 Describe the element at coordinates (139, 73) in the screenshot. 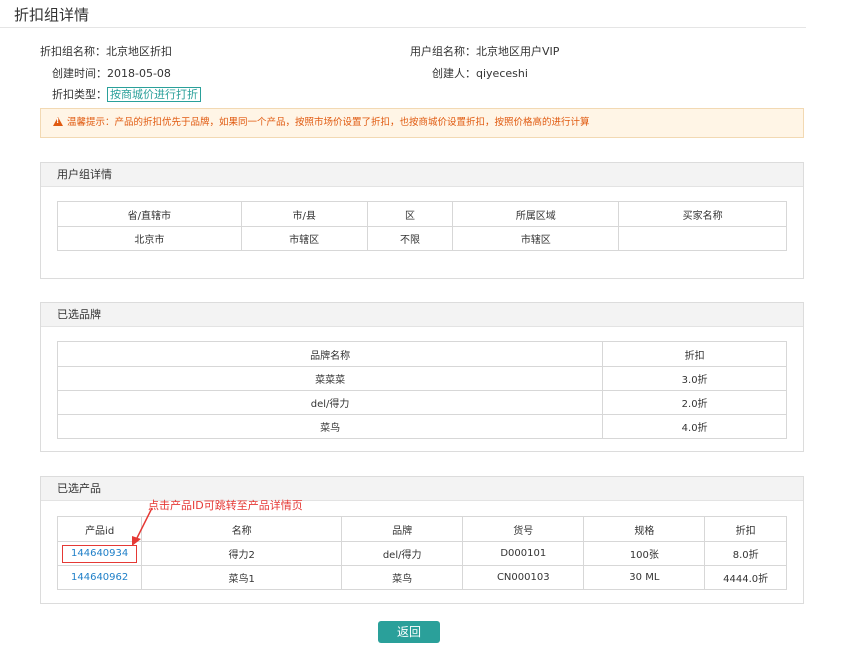

I see `created-time-value: 2018-05-08` at that location.